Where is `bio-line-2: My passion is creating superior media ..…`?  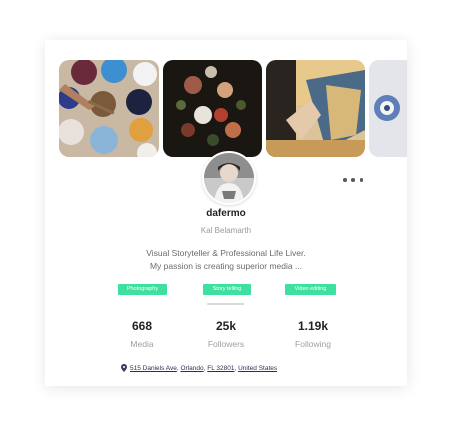 bio-line-2: My passion is creating superior media ..… is located at coordinates (226, 265).